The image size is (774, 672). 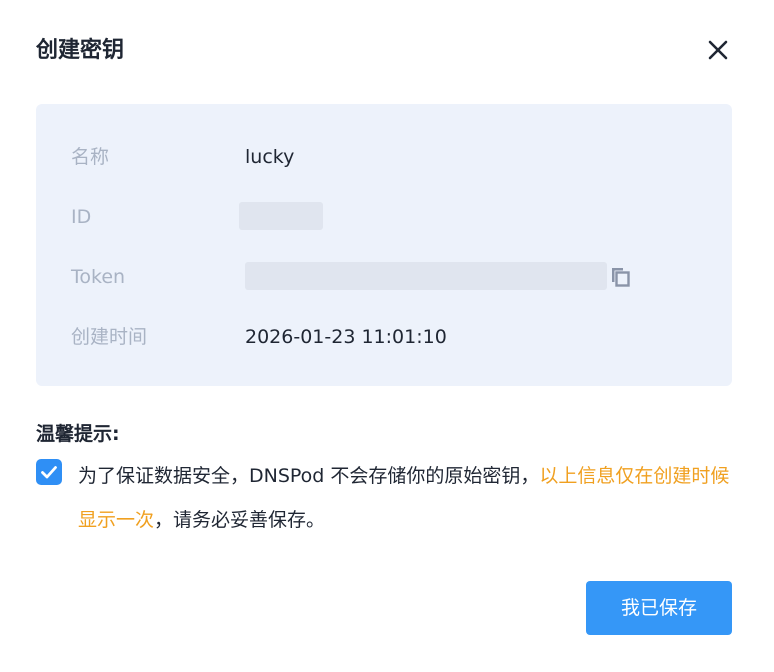 I want to click on saved-confirm-button: 我已保存, so click(x=659, y=608).